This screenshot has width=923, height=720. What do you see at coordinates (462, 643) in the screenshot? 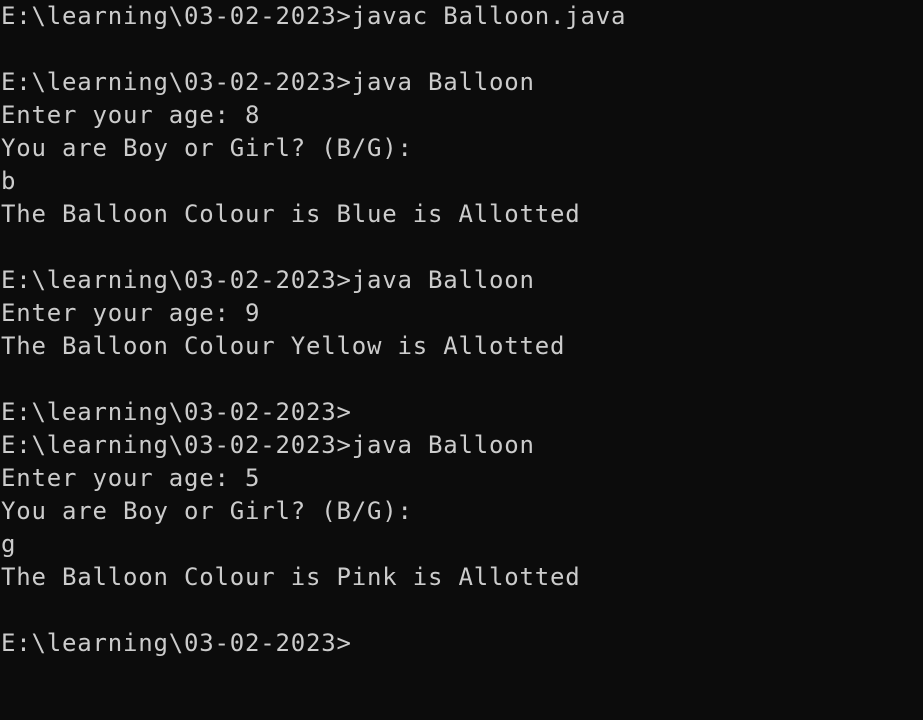
I see `current-prompt-line: E:\learning\03-02-2023>` at bounding box center [462, 643].